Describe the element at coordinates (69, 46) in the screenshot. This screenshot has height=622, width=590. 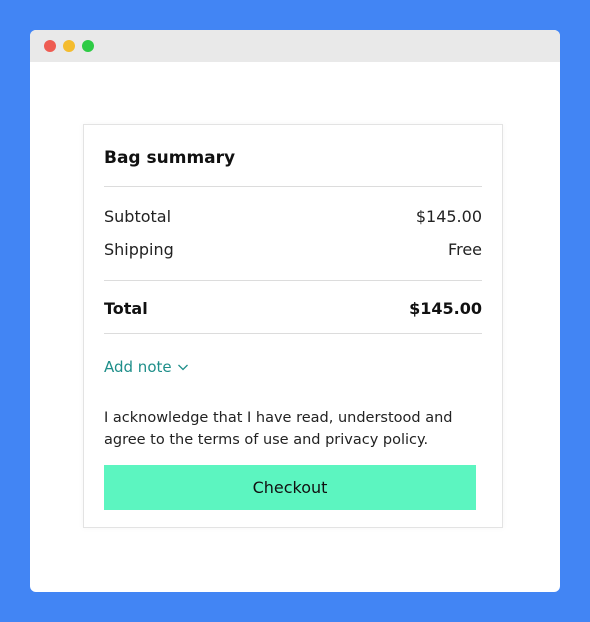
I see `minimize-window-dot` at that location.